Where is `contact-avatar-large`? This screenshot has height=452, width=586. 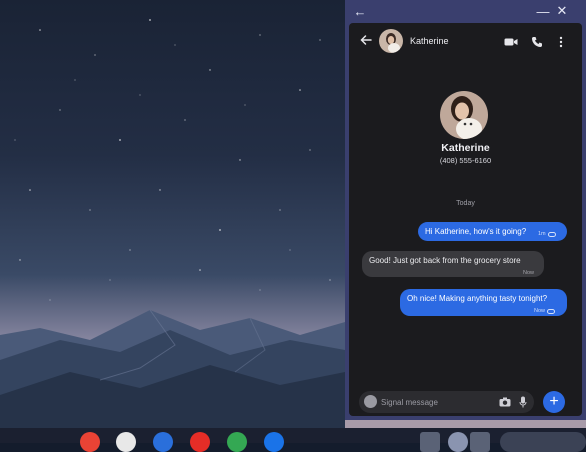
contact-avatar-large is located at coordinates (464, 115).